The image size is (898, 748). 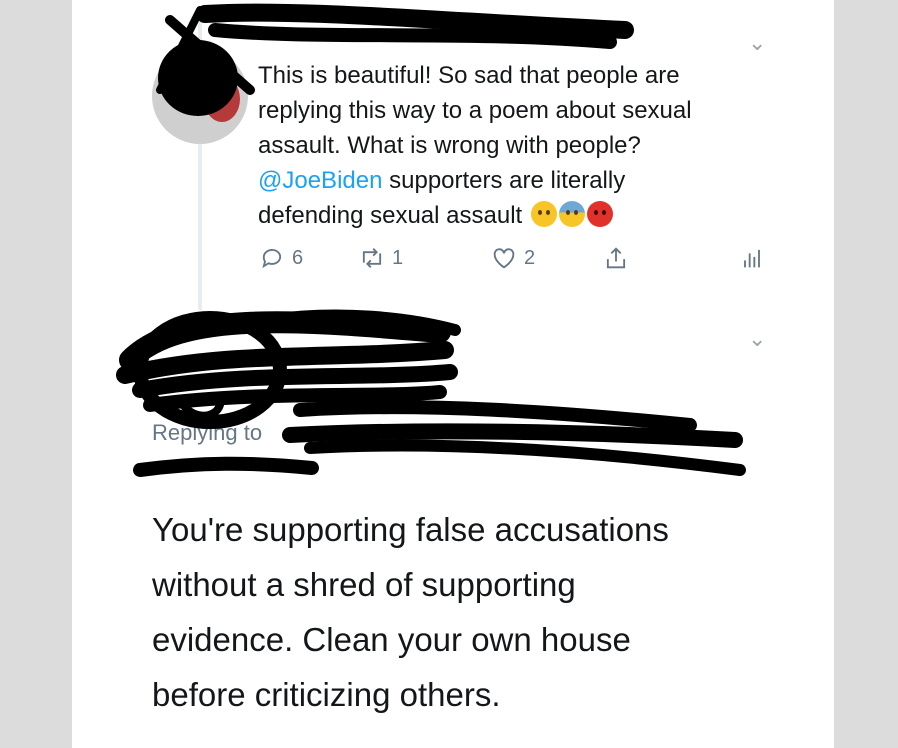 What do you see at coordinates (410, 529) in the screenshot?
I see `tweet-line: You're supporting false accusations` at bounding box center [410, 529].